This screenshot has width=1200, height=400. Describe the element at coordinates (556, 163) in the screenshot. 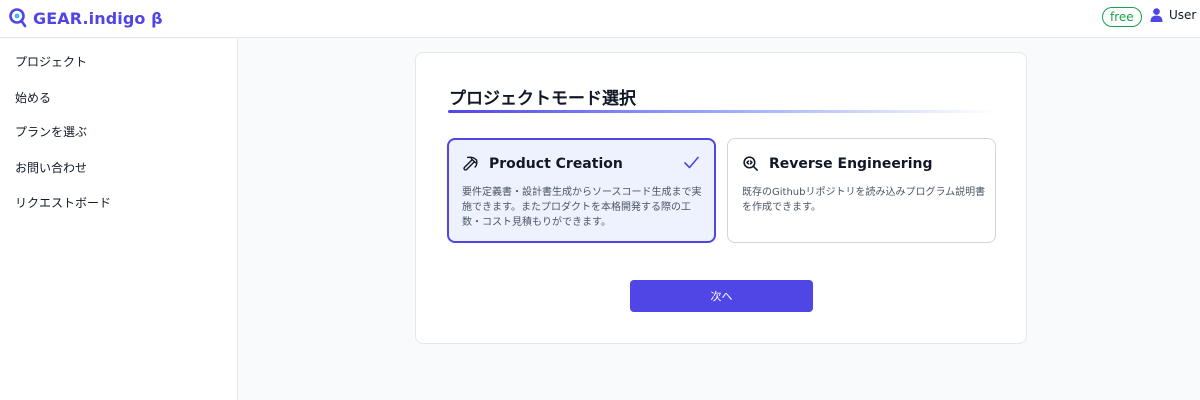

I see `option-title: Product Creation` at that location.